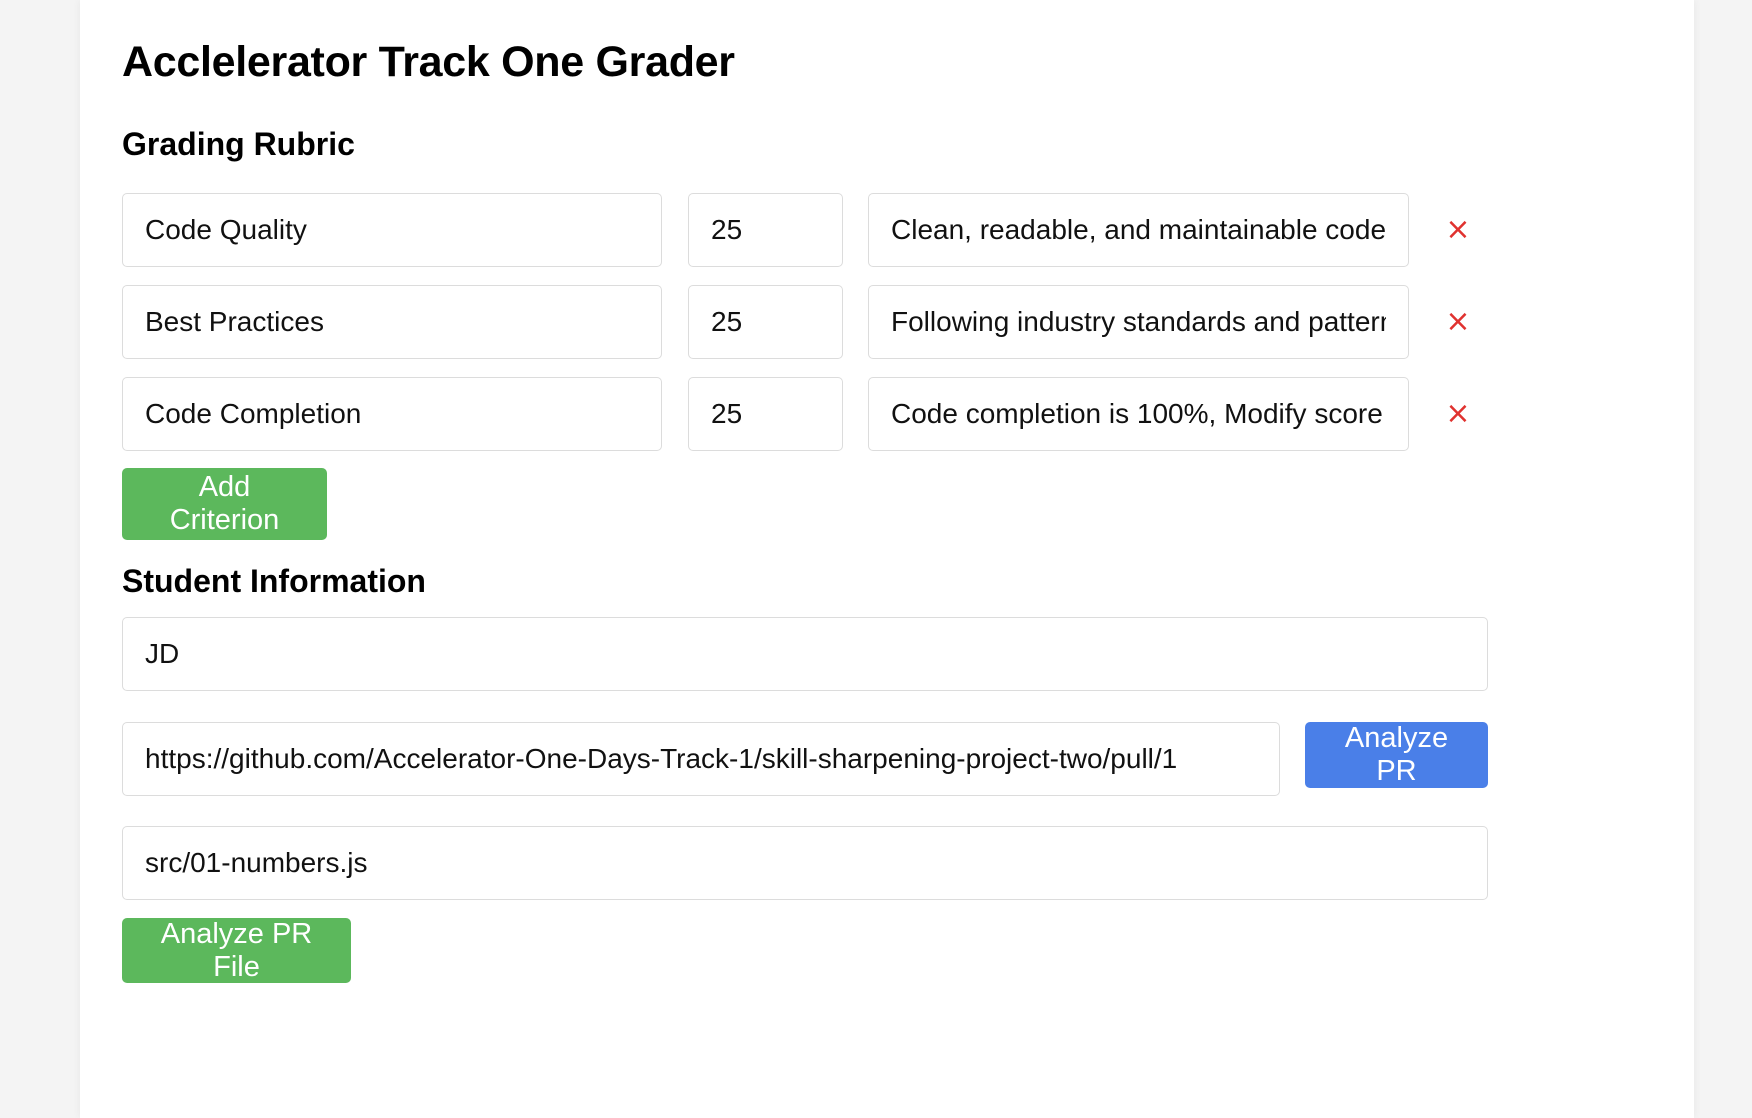 Image resolution: width=1752 pixels, height=1118 pixels. I want to click on file-path-input, so click(805, 863).